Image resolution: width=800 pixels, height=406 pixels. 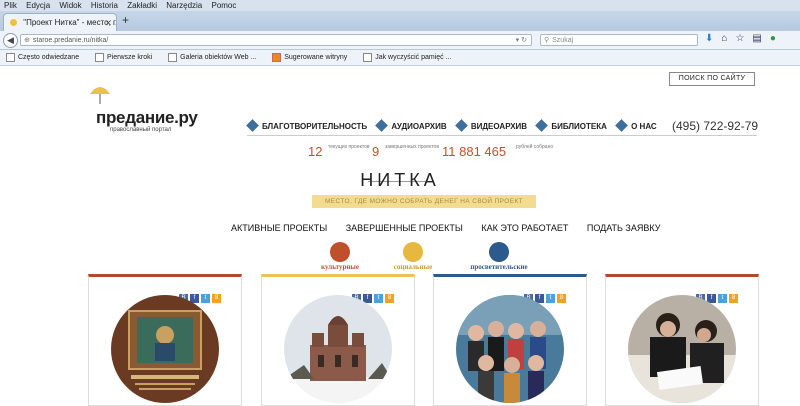 I want to click on browser-tab: "Проект Нитка" - место, г... ✕, so click(x=60, y=22).